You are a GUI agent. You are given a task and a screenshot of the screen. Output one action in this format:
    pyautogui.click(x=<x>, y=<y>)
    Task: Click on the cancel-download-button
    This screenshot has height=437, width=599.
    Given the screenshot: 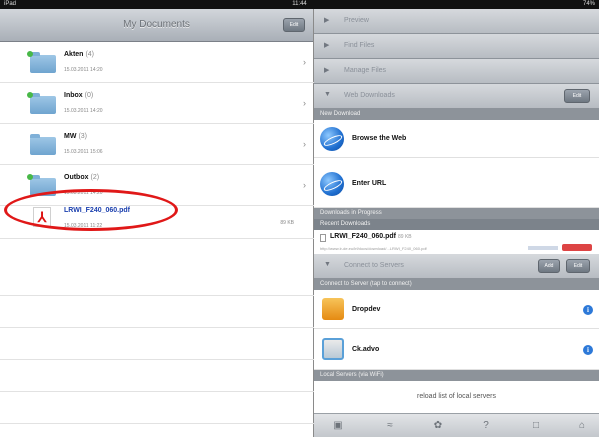 What is the action you would take?
    pyautogui.click(x=577, y=247)
    